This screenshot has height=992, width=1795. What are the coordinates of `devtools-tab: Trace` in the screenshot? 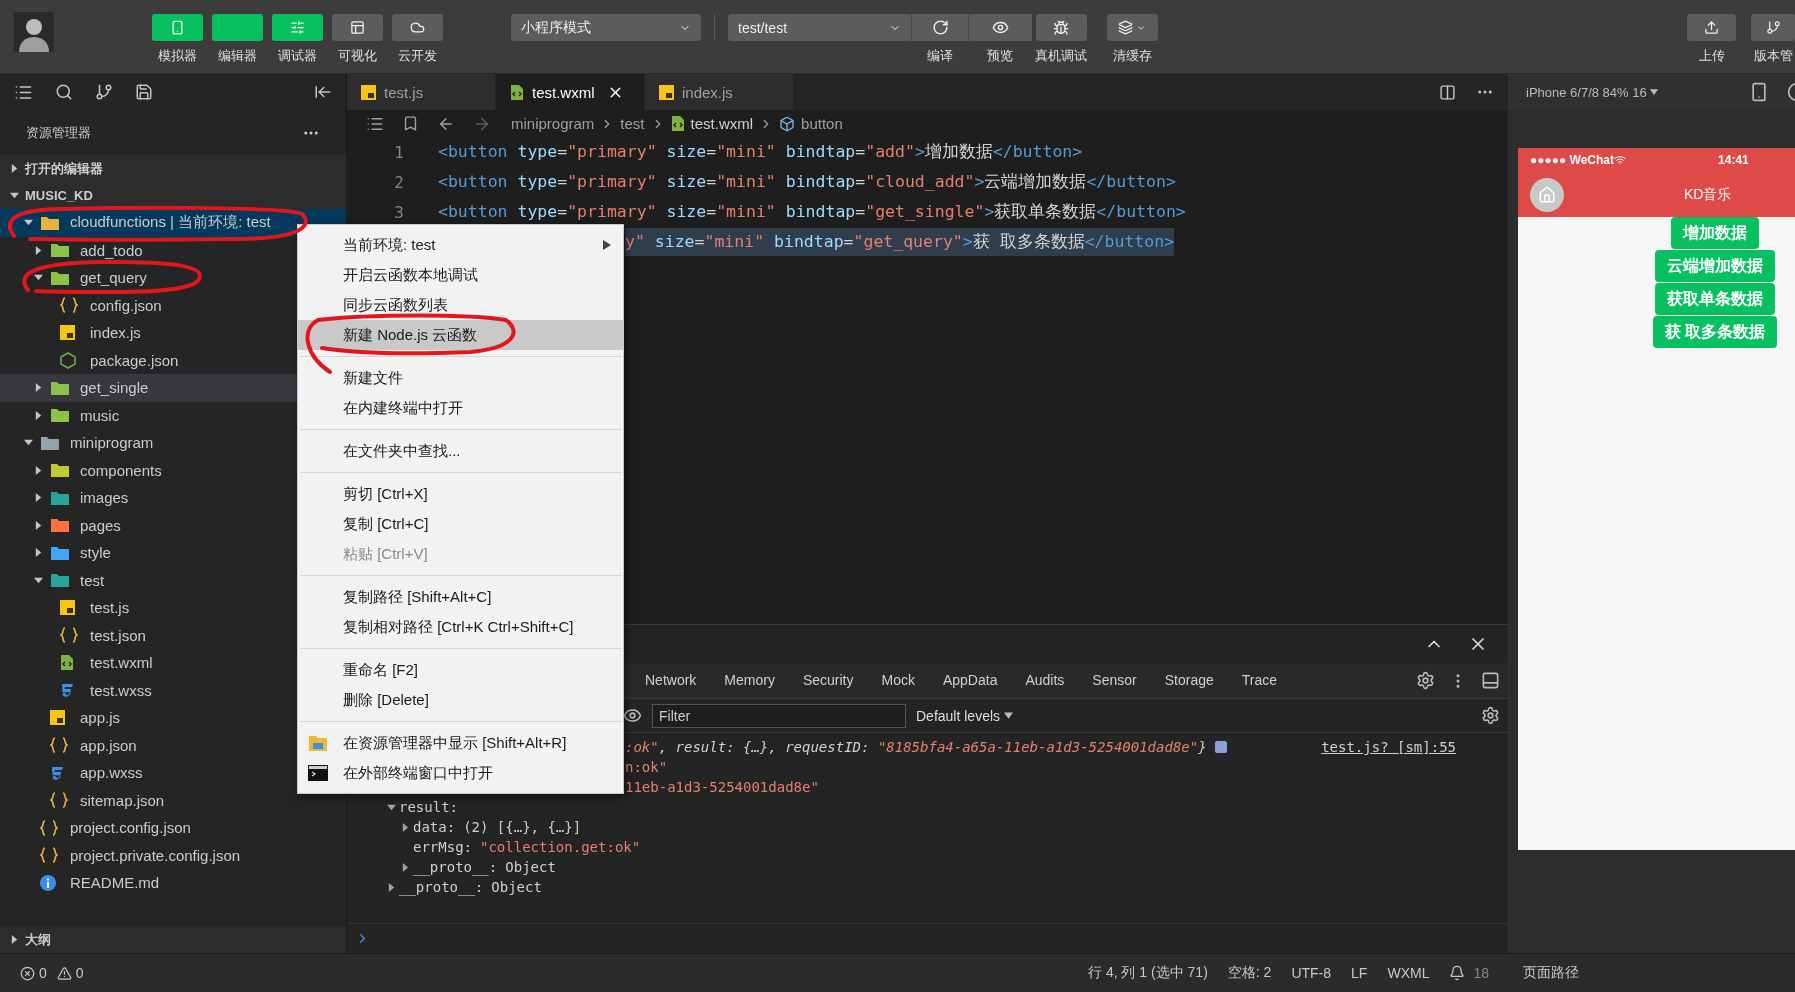 It's located at (1259, 680).